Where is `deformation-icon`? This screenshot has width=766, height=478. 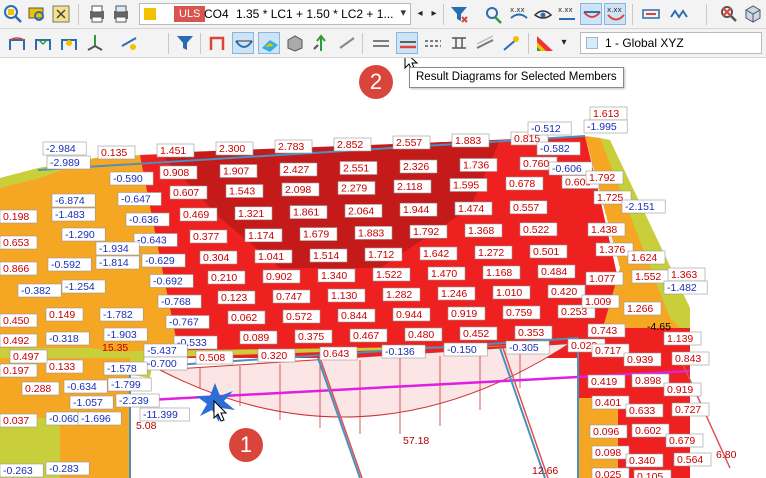
deformation-icon is located at coordinates (17, 43).